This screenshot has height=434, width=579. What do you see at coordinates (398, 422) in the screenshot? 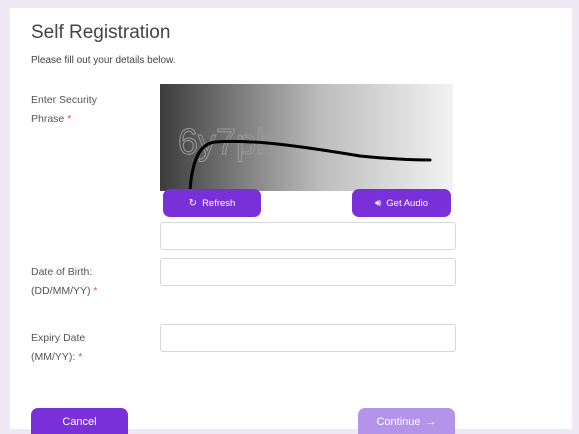
I see `continue-label: Continue` at bounding box center [398, 422].